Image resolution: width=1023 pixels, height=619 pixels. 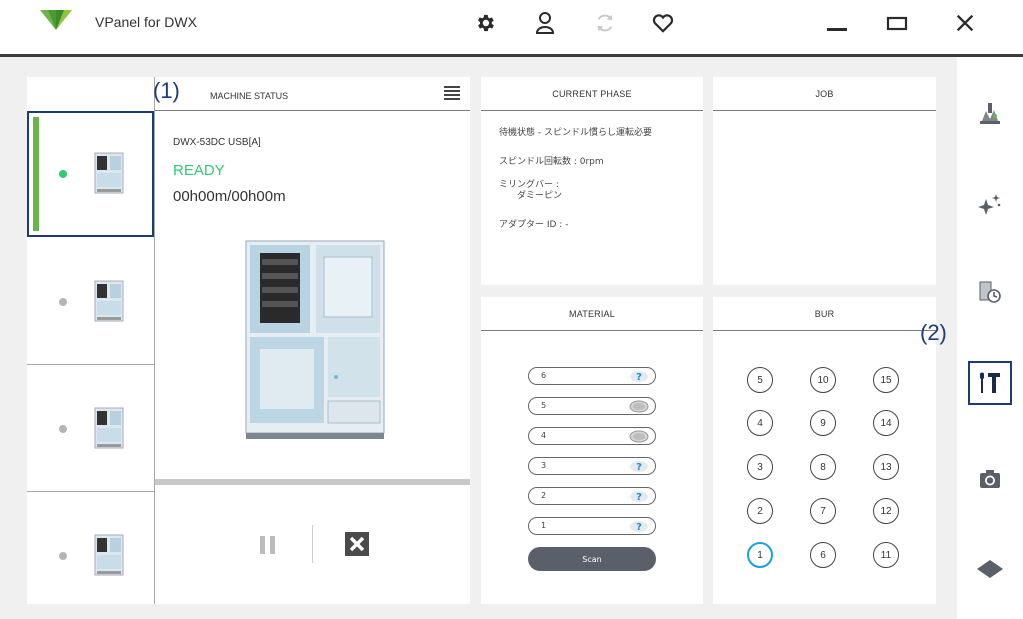 I want to click on machine-list, so click(x=90, y=340).